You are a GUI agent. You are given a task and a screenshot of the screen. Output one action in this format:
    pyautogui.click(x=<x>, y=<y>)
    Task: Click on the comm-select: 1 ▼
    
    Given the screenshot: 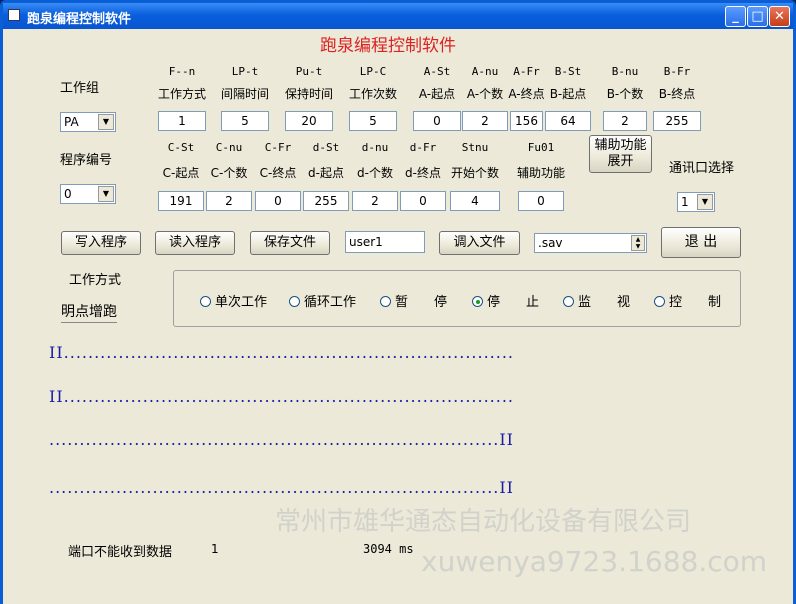 What is the action you would take?
    pyautogui.click(x=696, y=202)
    